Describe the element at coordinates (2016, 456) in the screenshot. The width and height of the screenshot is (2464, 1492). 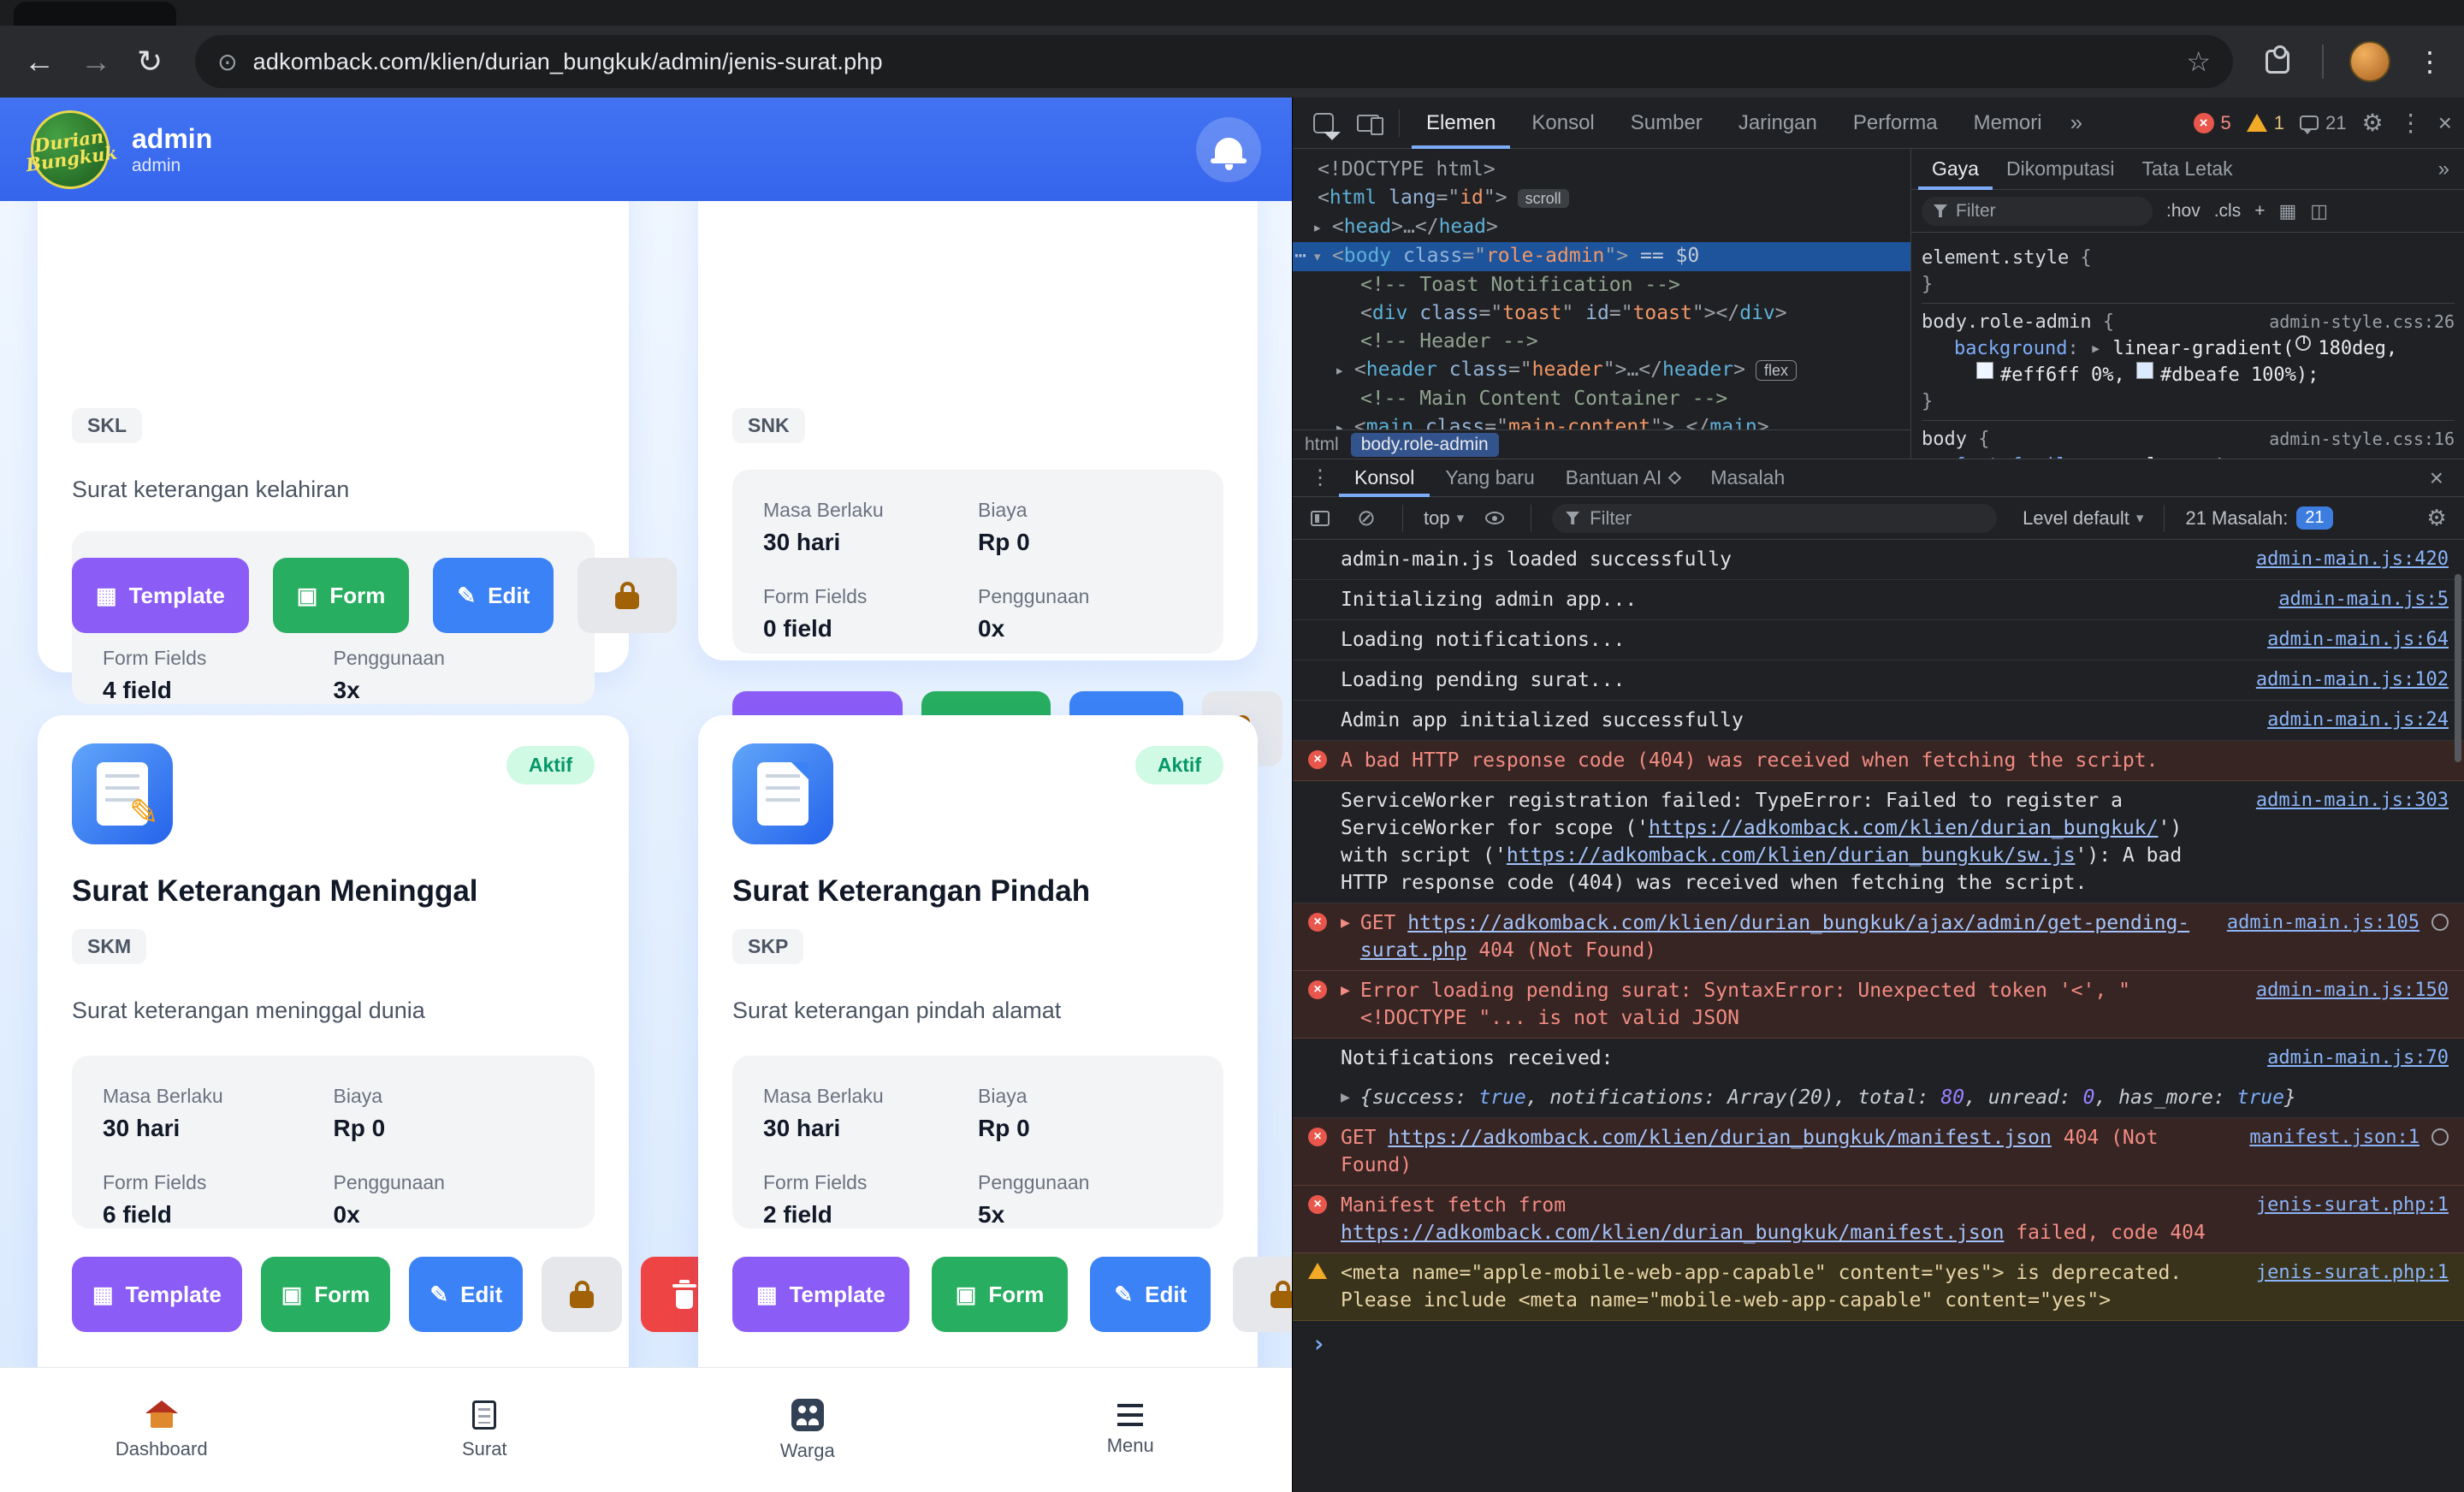
I see `css-property: font-family` at that location.